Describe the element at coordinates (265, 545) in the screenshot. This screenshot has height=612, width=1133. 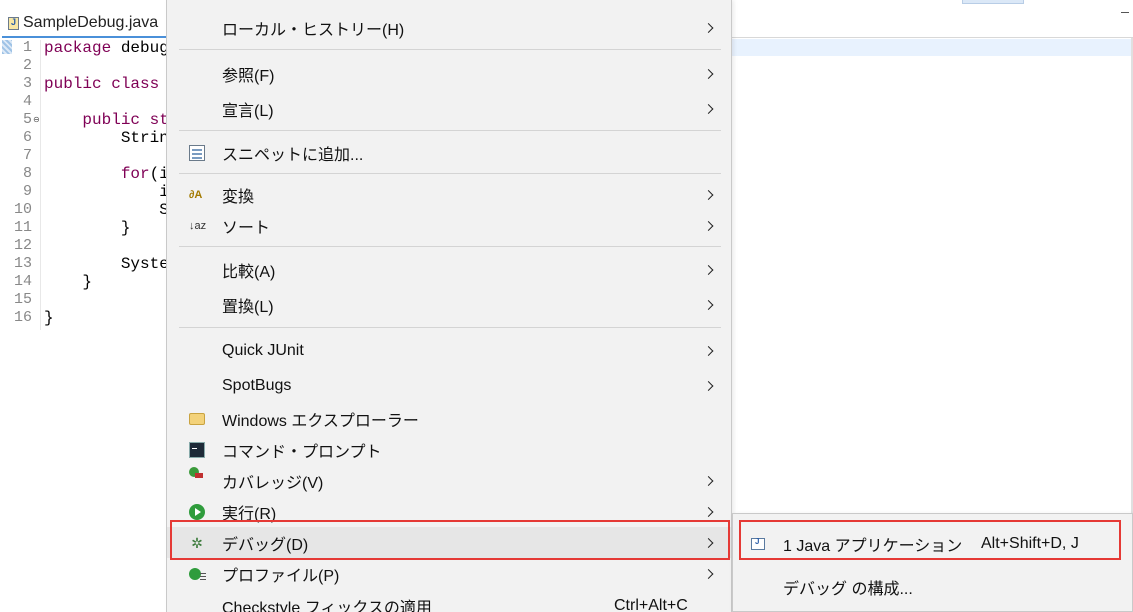
I see `menu-item-label: デバッグ(D)` at that location.